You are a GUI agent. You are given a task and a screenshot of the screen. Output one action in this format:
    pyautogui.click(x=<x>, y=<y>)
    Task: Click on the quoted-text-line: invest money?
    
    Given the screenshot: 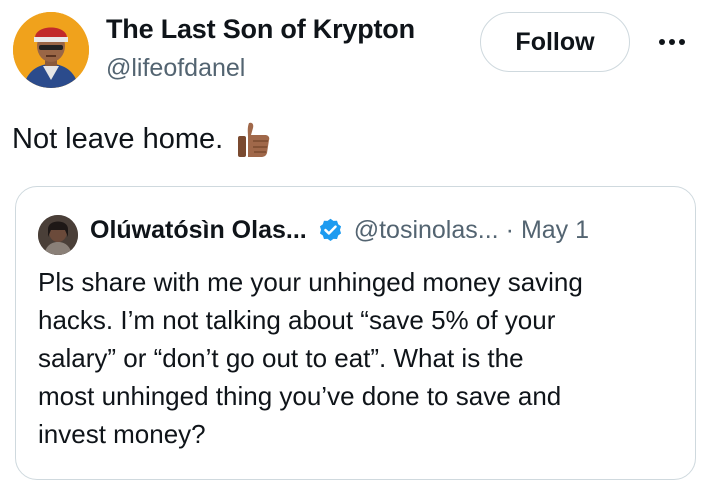 What is the action you would take?
    pyautogui.click(x=122, y=434)
    